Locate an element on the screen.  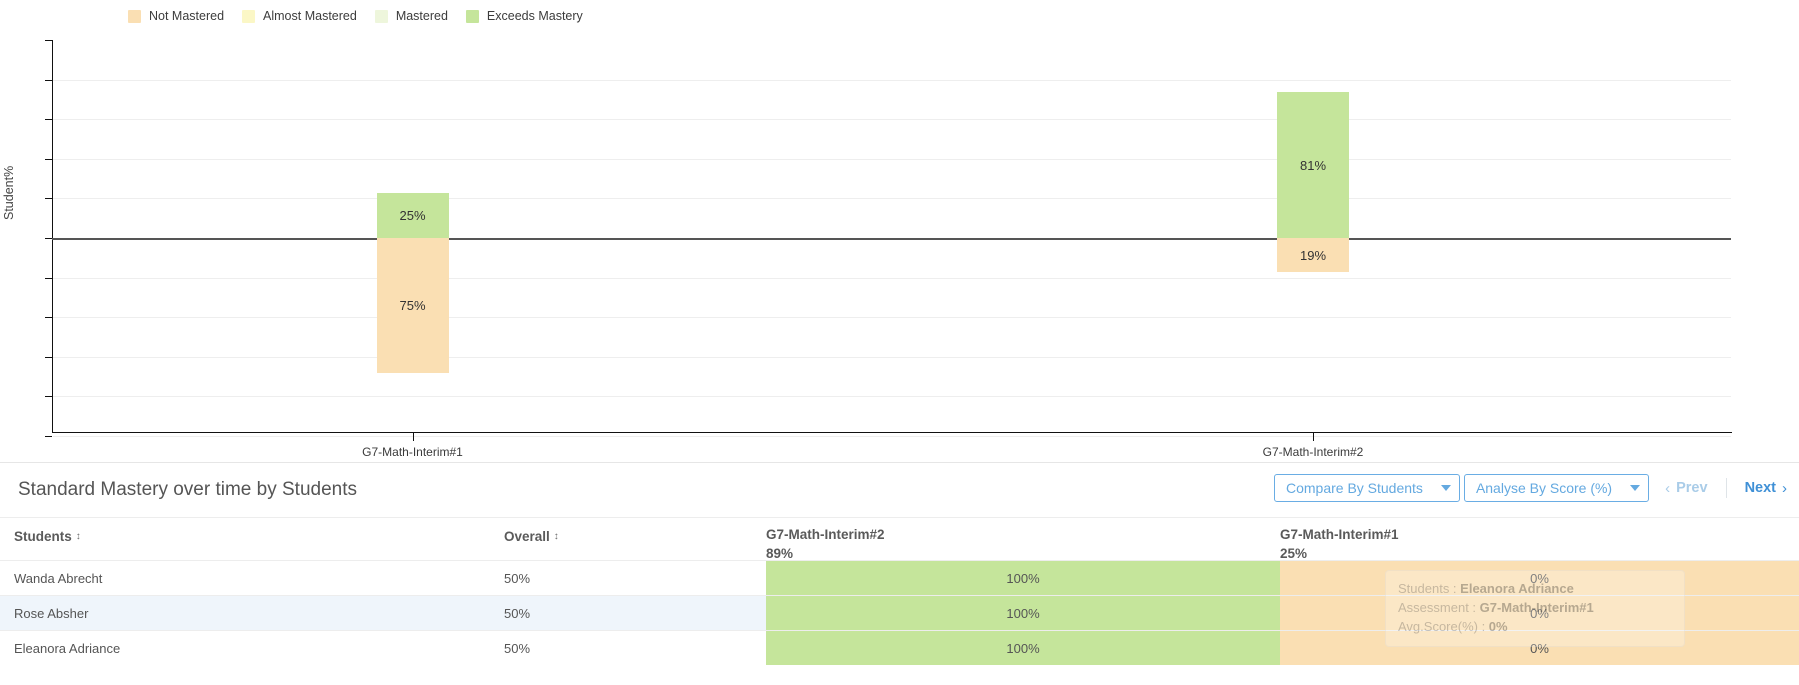
analyse-by-select-value: Analyse By Score (%) is located at coordinates (1544, 488).